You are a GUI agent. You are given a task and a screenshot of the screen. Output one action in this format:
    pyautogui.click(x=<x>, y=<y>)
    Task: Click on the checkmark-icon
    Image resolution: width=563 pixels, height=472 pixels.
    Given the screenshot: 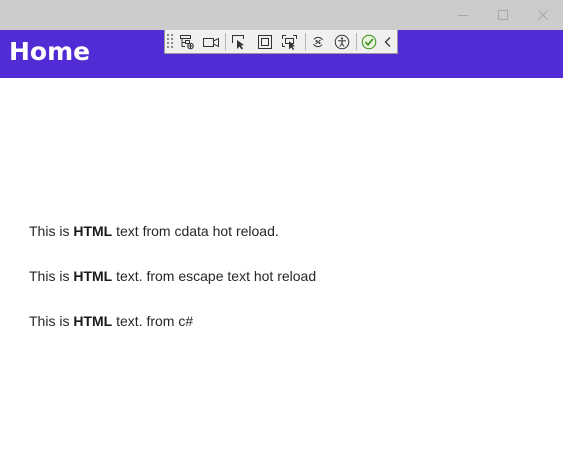 What is the action you would take?
    pyautogui.click(x=369, y=41)
    